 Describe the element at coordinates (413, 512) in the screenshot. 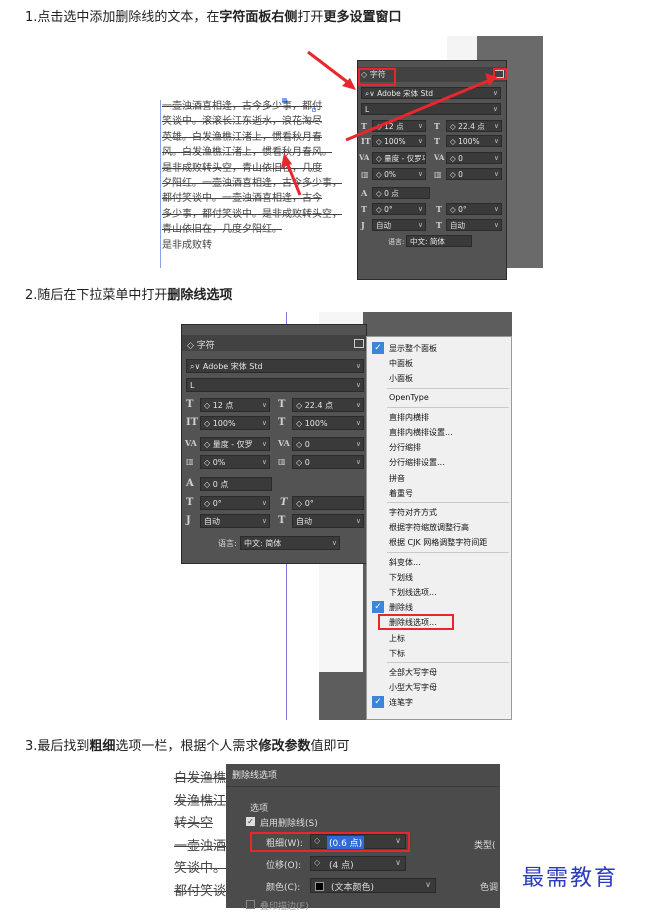

I see `menu-item: 字符对齐方式` at that location.